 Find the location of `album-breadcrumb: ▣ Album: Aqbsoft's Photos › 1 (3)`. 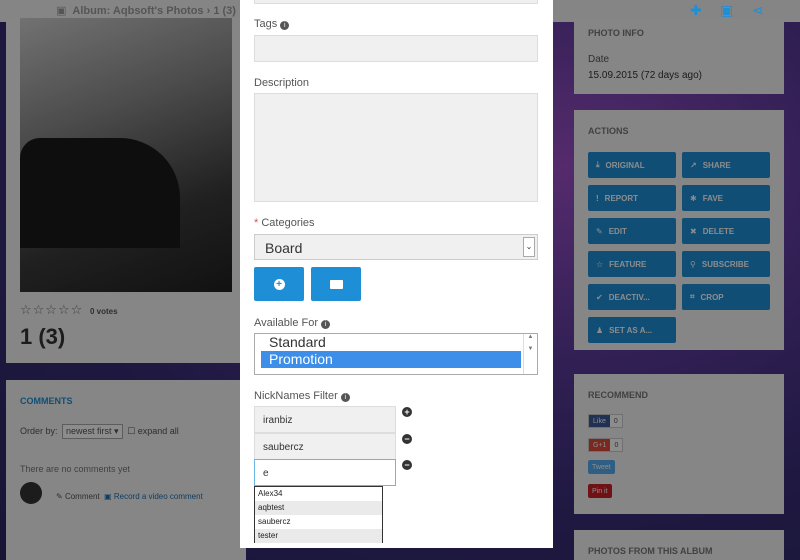

album-breadcrumb: ▣ Album: Aqbsoft's Photos › 1 (3) is located at coordinates (146, 11).